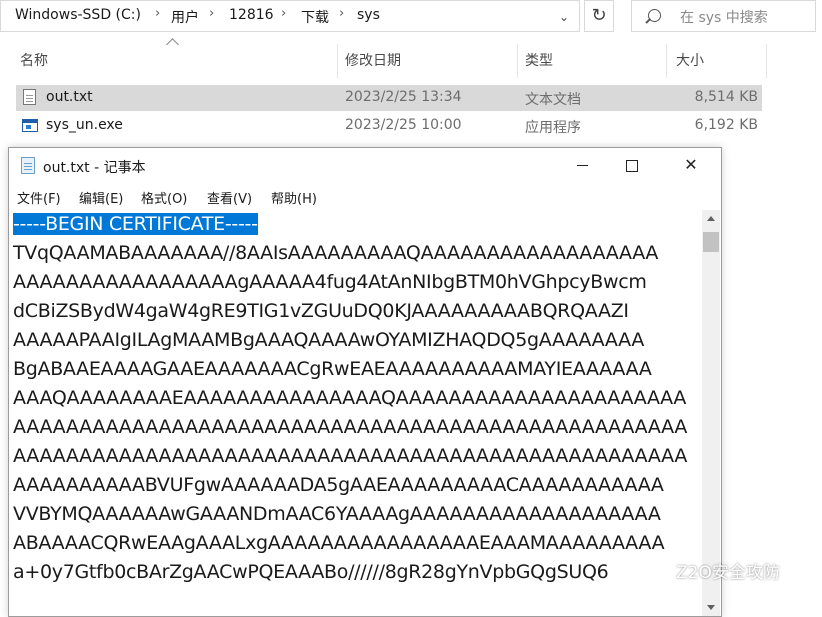  Describe the element at coordinates (69, 97) in the screenshot. I see `file-name: out.txt` at that location.